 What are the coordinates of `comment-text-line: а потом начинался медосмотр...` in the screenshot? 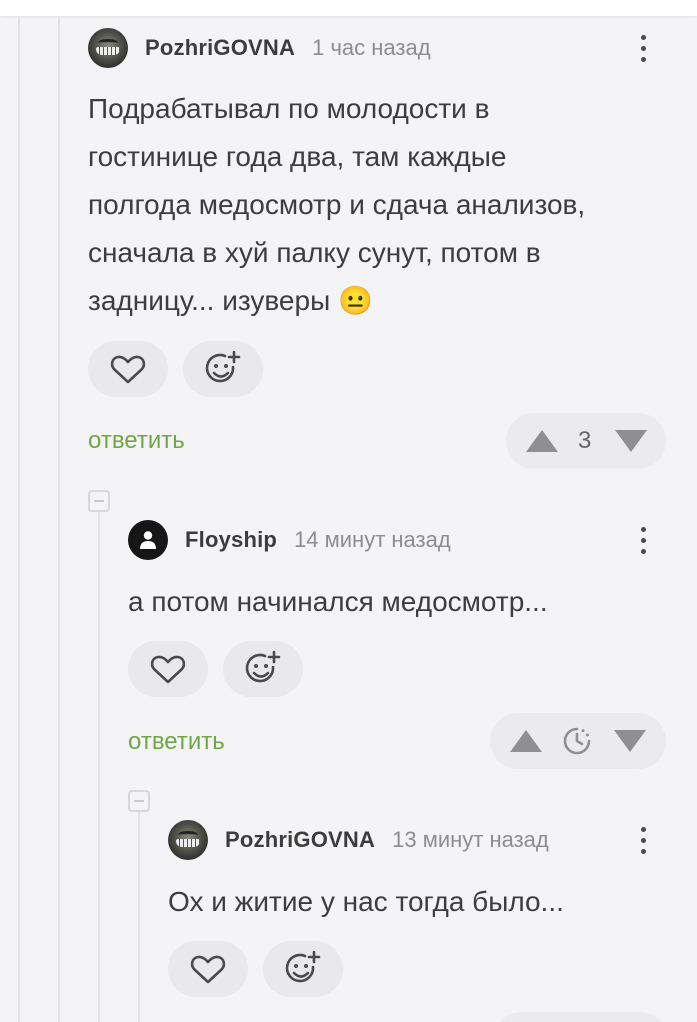 It's located at (338, 601).